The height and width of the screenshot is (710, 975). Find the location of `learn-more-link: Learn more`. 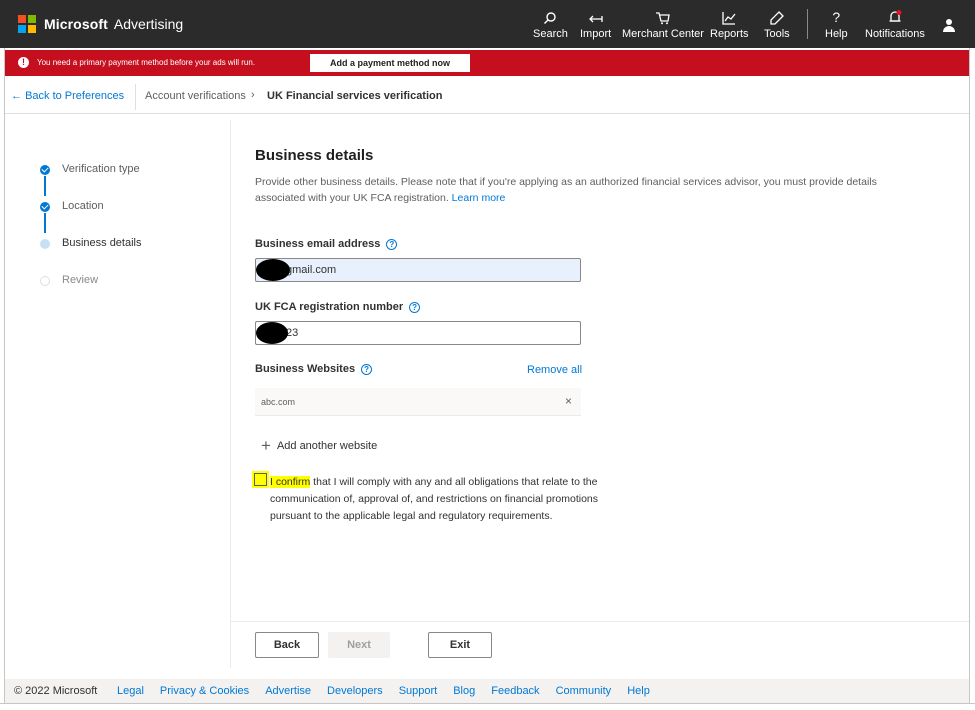

learn-more-link: Learn more is located at coordinates (479, 198).